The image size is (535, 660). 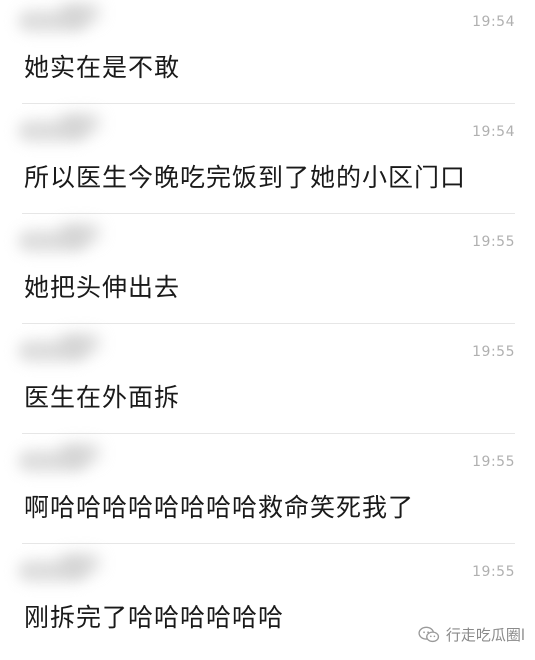 What do you see at coordinates (485, 635) in the screenshot?
I see `watermark-label: 行走吃瓜圈l` at bounding box center [485, 635].